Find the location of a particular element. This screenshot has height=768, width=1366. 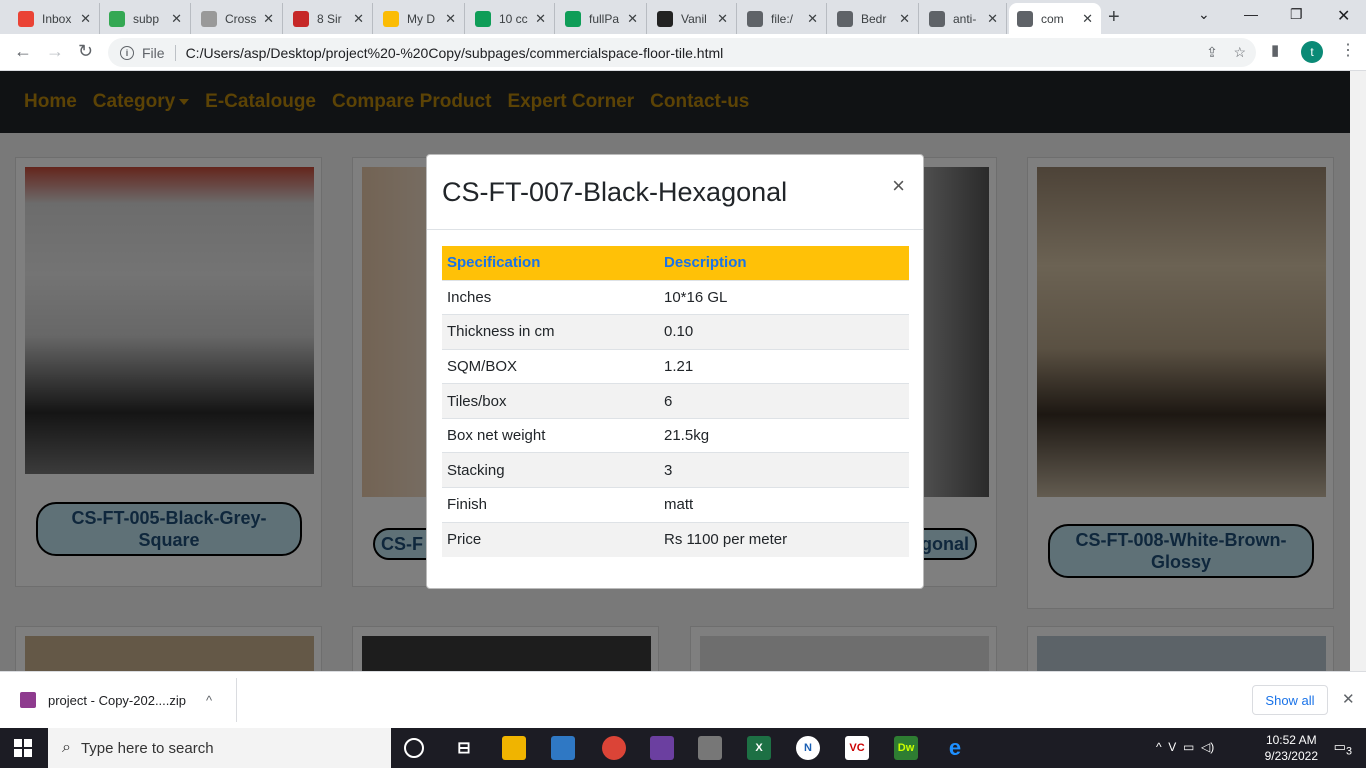

tab-title: 8 Sir is located at coordinates (329, 18).